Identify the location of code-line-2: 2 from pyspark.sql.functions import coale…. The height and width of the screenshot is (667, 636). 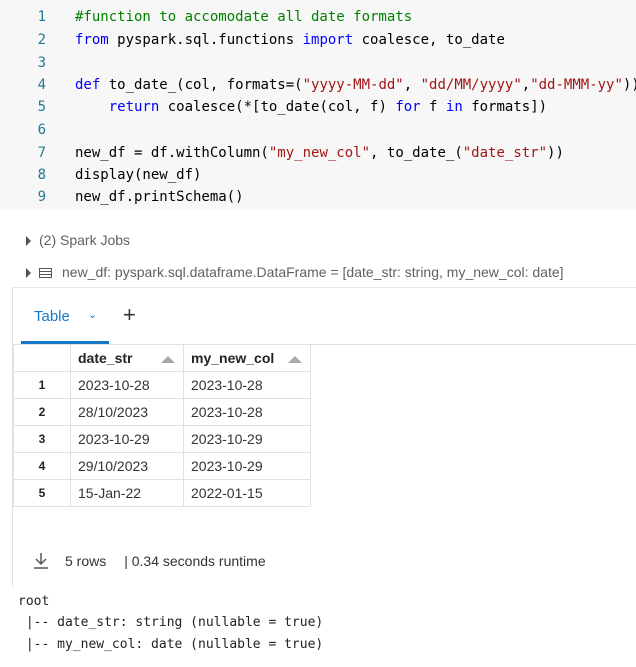
(252, 40).